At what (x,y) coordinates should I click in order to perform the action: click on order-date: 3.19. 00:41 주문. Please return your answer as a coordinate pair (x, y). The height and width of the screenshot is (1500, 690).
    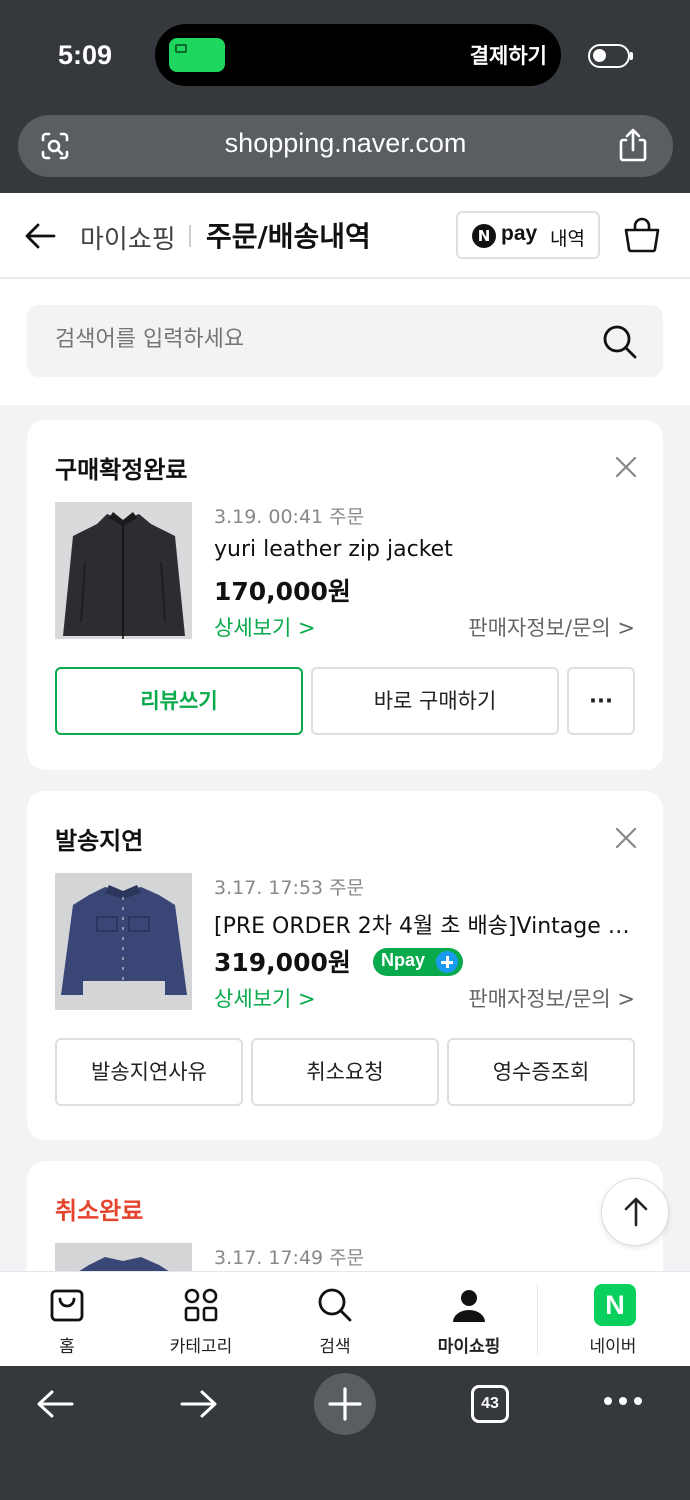
    Looking at the image, I should click on (289, 517).